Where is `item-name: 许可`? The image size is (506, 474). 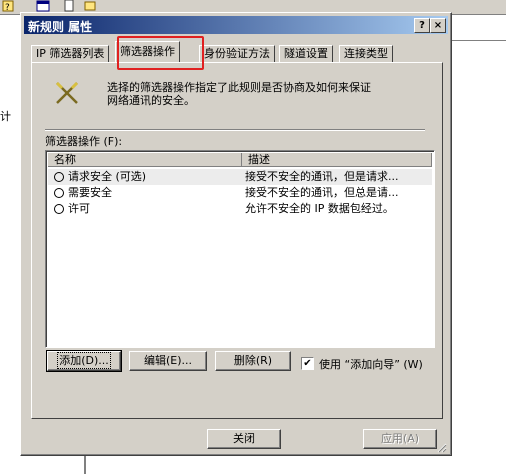
item-name: 许可 is located at coordinates (79, 208).